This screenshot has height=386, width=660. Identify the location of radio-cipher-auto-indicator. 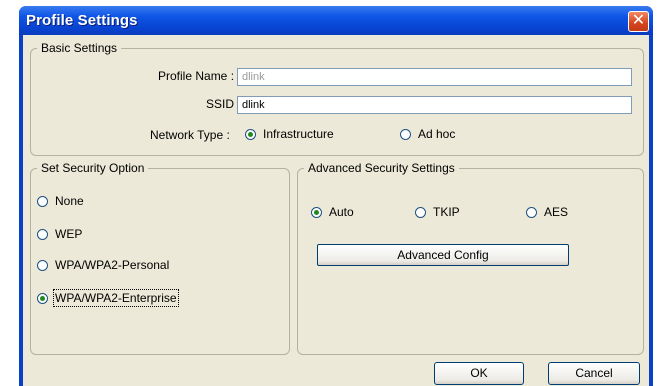
(316, 212).